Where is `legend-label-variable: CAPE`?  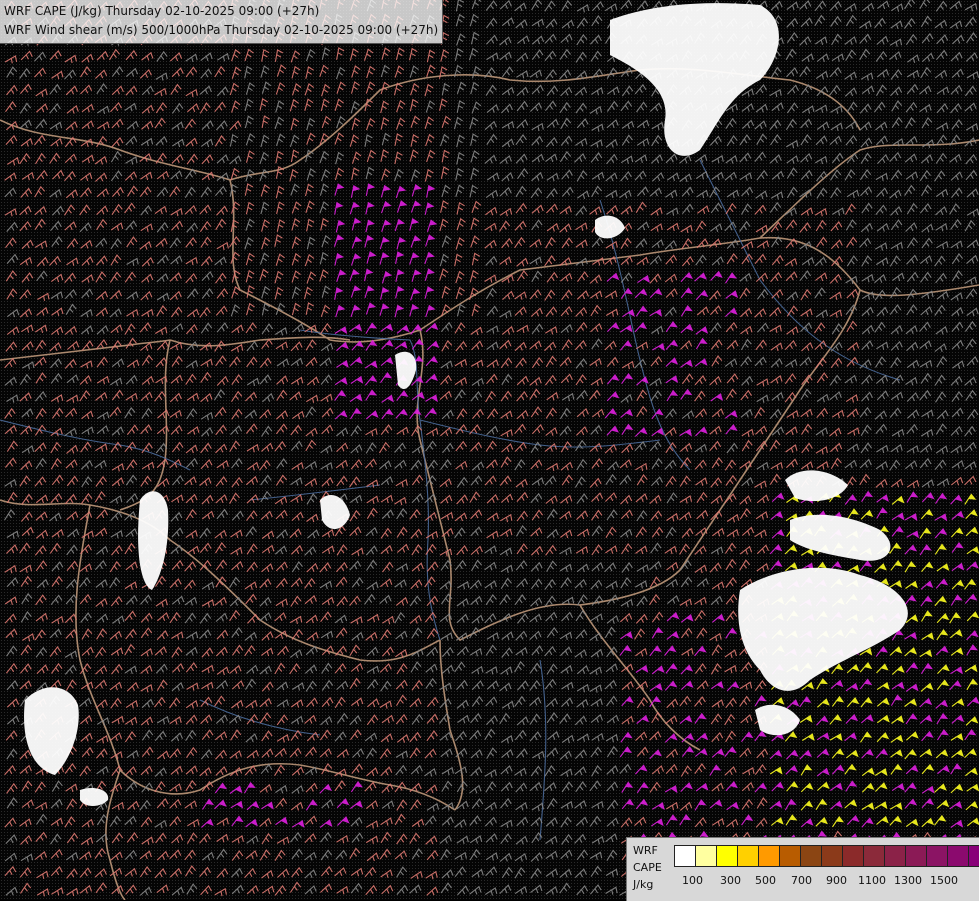
legend-label-variable: CAPE is located at coordinates (647, 867).